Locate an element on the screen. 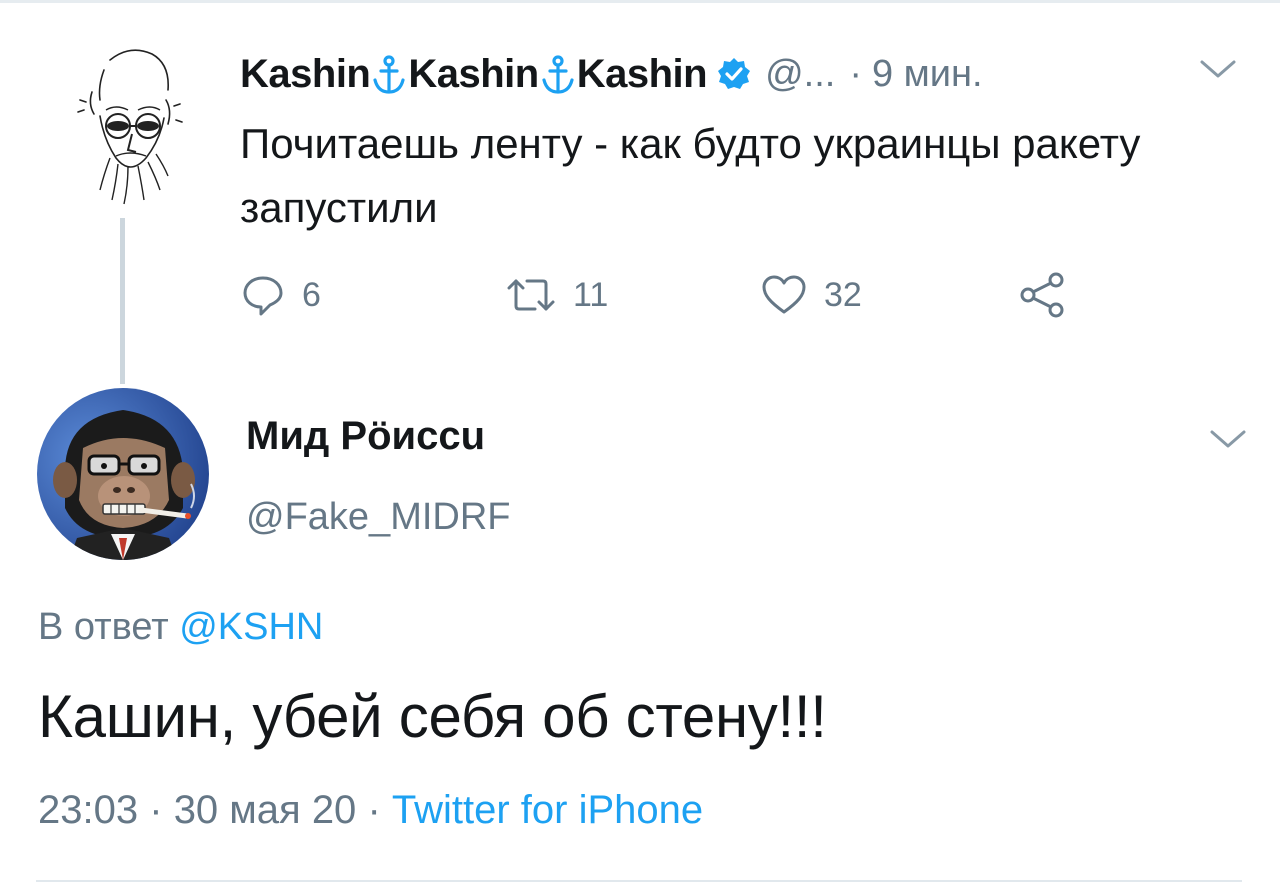 The height and width of the screenshot is (884, 1280). tweet1-actions: 6 11 32 is located at coordinates (690, 295).